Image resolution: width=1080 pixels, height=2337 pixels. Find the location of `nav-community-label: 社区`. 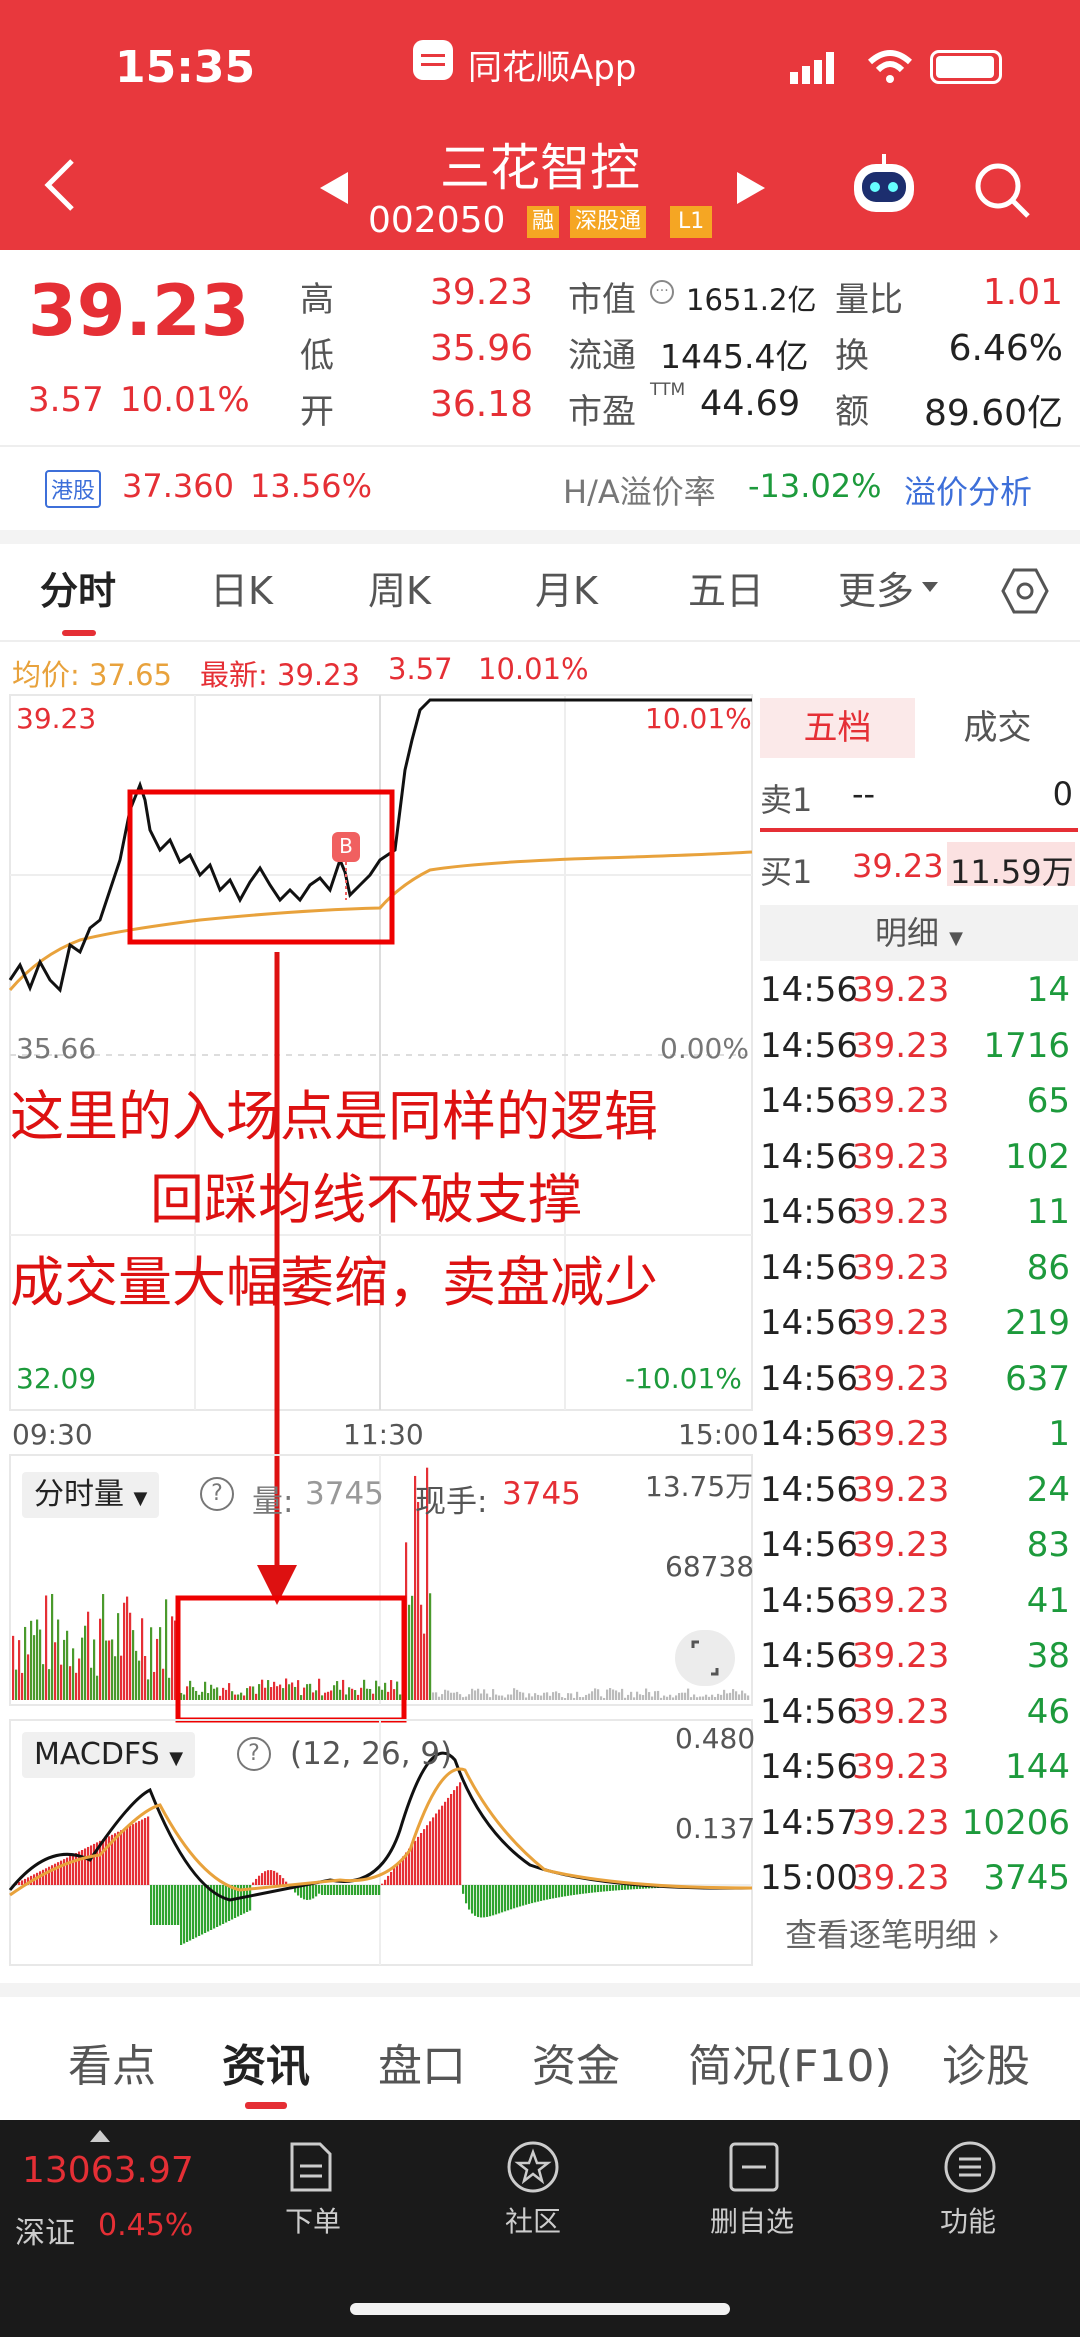

nav-community-label: 社区 is located at coordinates (533, 2220).